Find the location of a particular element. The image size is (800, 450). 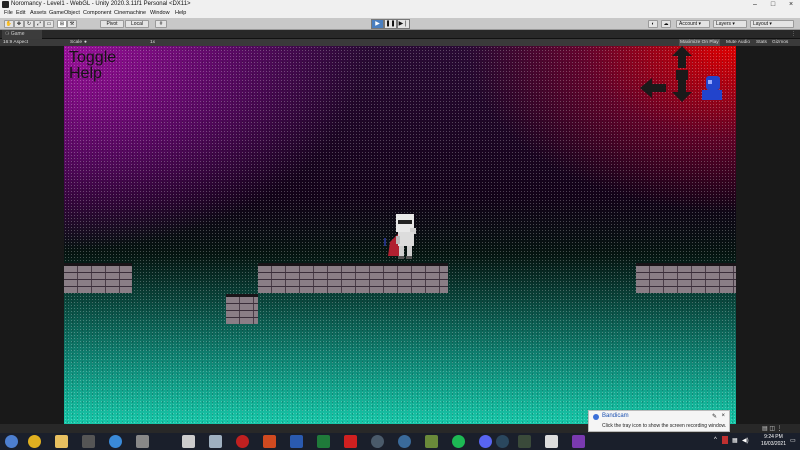

network-tray-icon: ▦ is located at coordinates (735, 440).